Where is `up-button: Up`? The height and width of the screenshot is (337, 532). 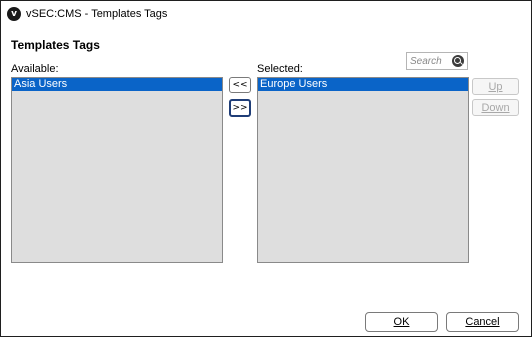
up-button: Up is located at coordinates (495, 86).